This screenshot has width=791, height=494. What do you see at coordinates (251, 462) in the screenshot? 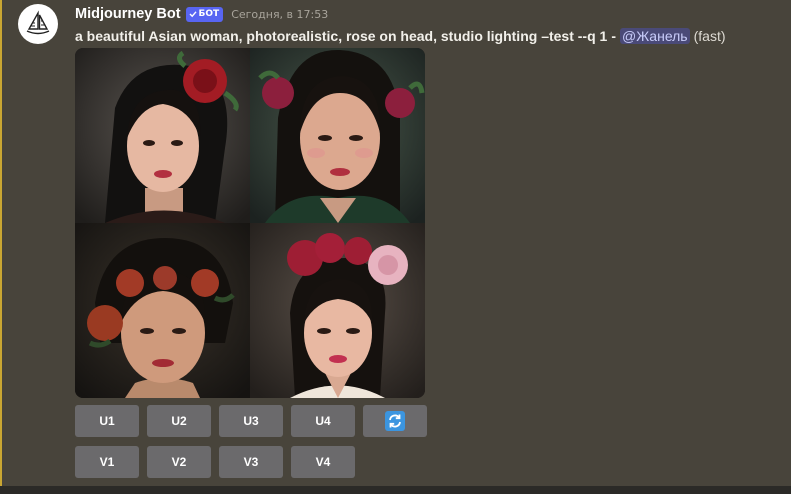
I see `variation-button-3: V3` at bounding box center [251, 462].